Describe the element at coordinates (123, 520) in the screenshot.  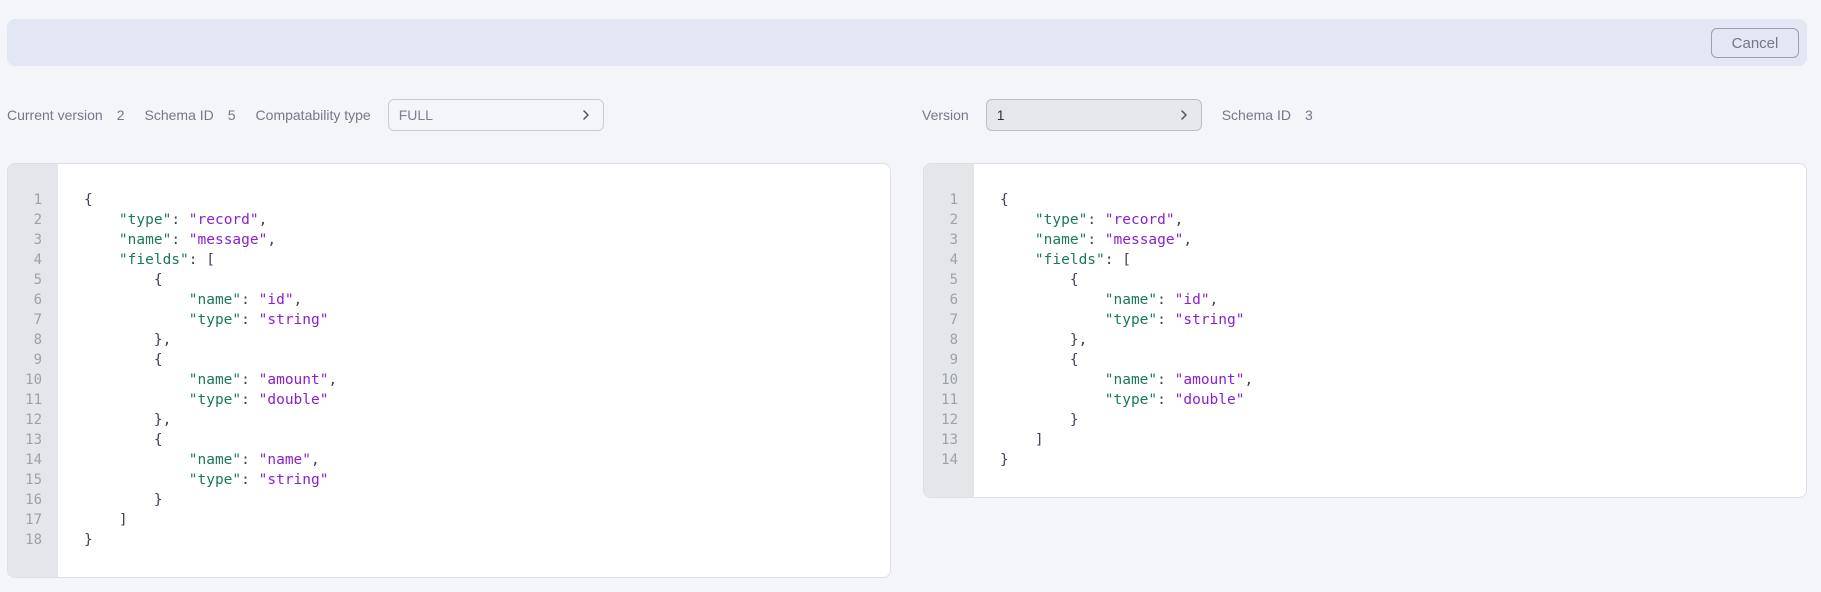
I see `json-punct: ]` at that location.